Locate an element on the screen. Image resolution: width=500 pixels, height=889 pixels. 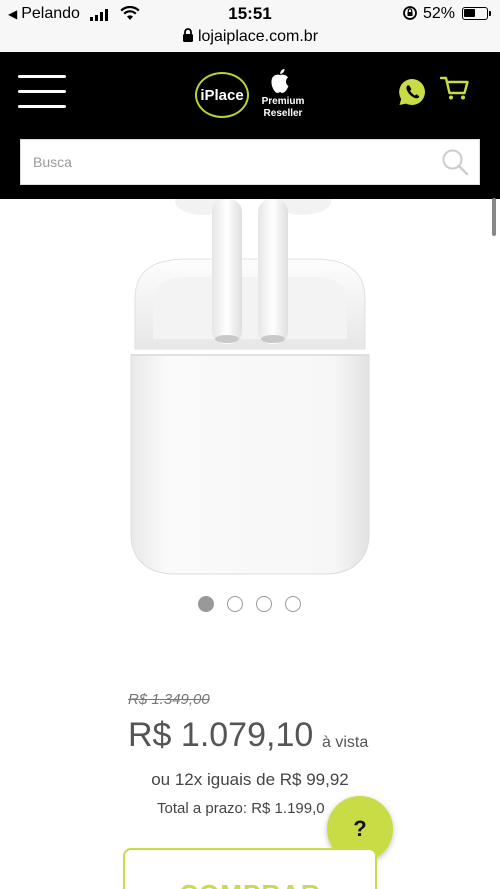
premium-reseller-label: Premium Reseller is located at coordinates (283, 108).